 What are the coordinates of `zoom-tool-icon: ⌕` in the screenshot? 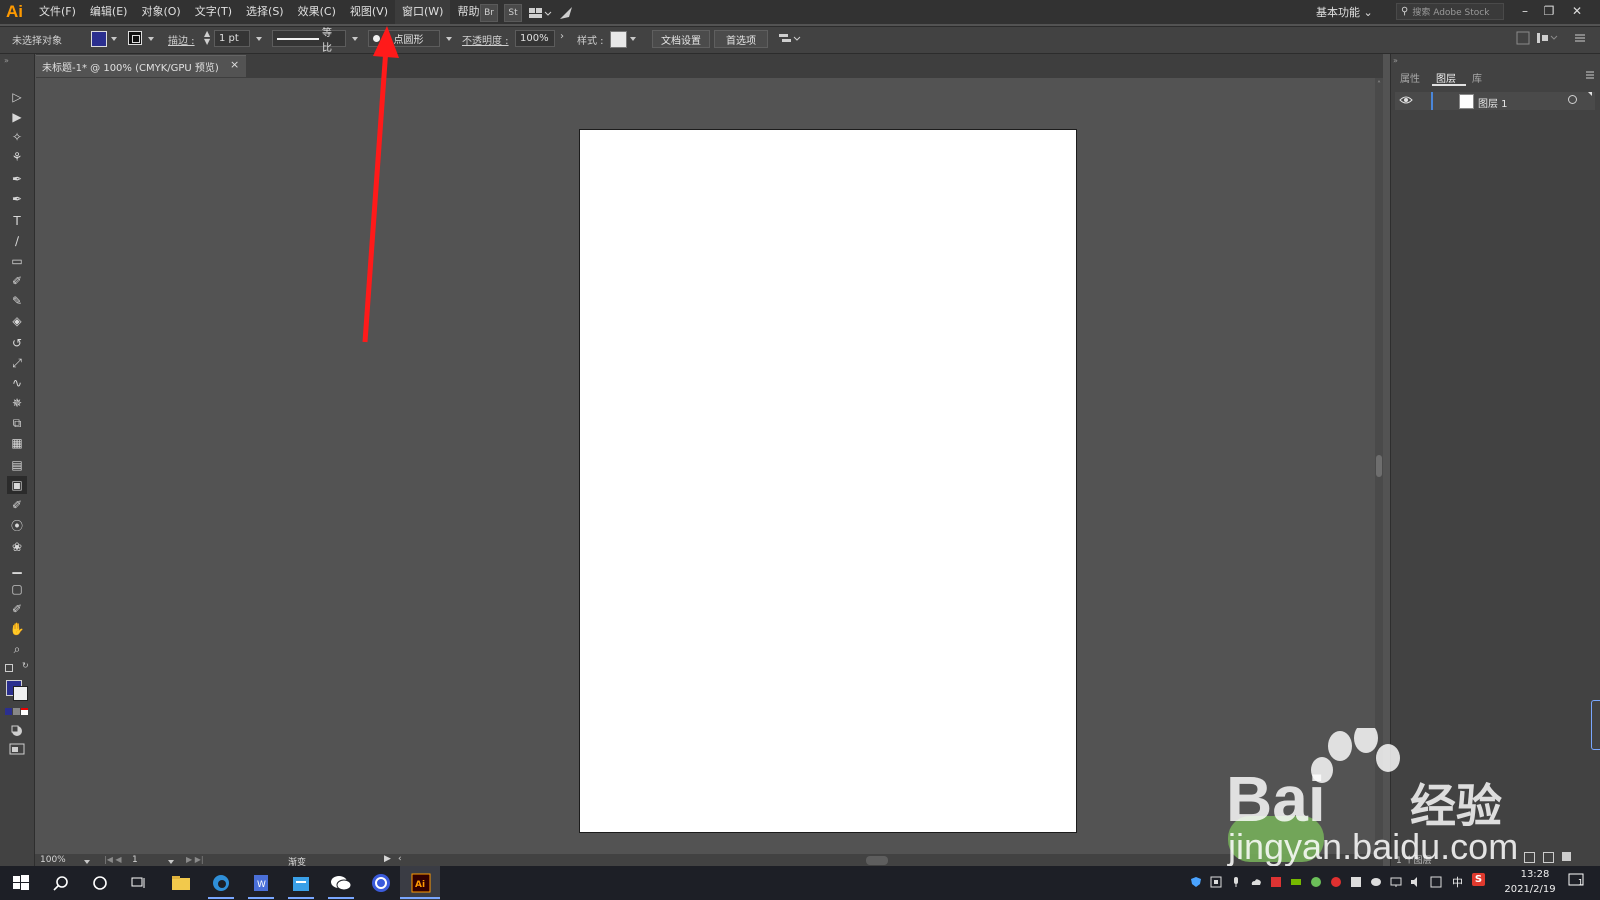 It's located at (17, 649).